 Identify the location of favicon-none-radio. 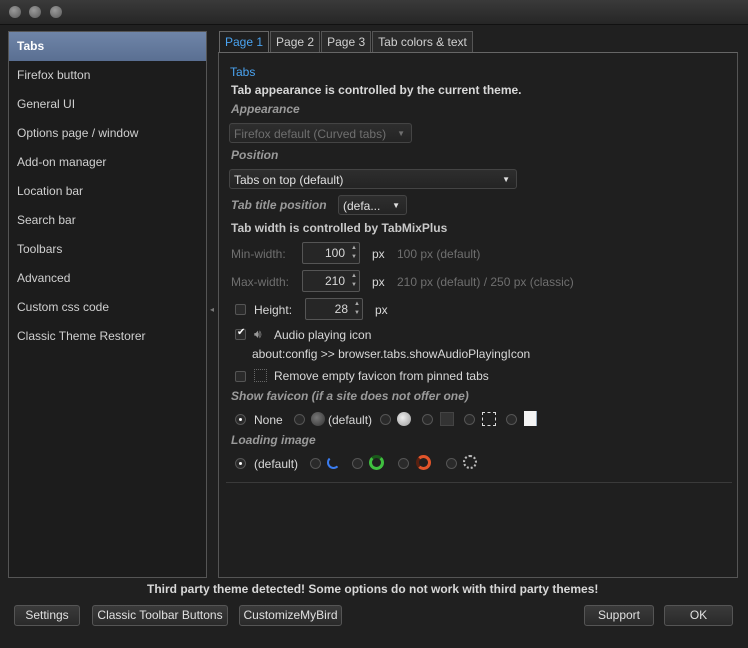
(240, 419).